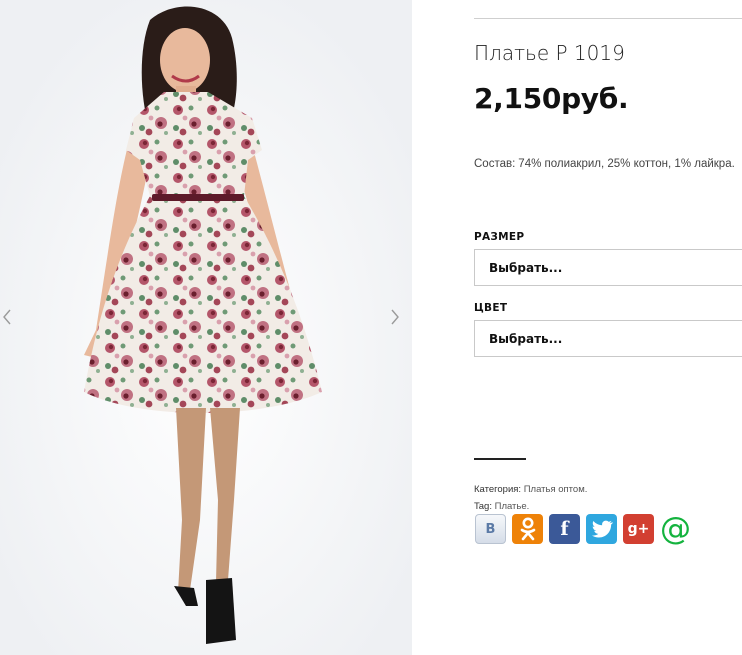 This screenshot has height=655, width=742. I want to click on google-plus-icon: g+, so click(638, 529).